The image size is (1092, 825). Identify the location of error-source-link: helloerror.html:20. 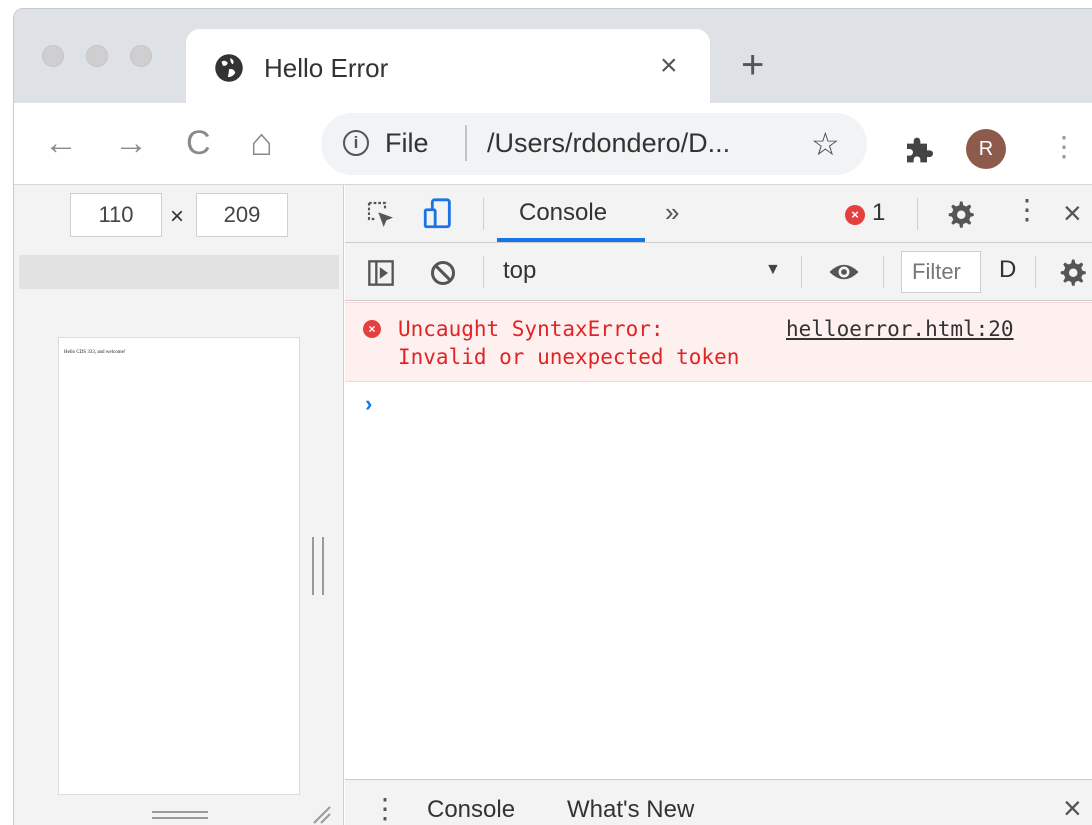
(900, 329).